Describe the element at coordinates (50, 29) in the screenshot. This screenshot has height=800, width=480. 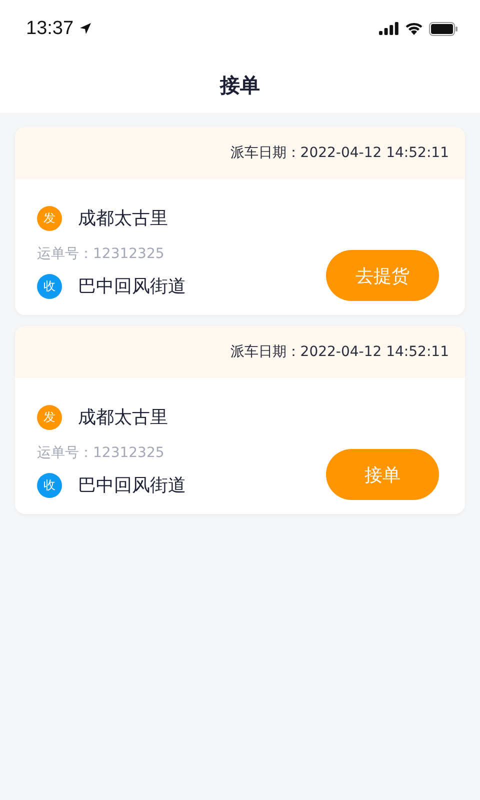
I see `status-time: 13:37` at that location.